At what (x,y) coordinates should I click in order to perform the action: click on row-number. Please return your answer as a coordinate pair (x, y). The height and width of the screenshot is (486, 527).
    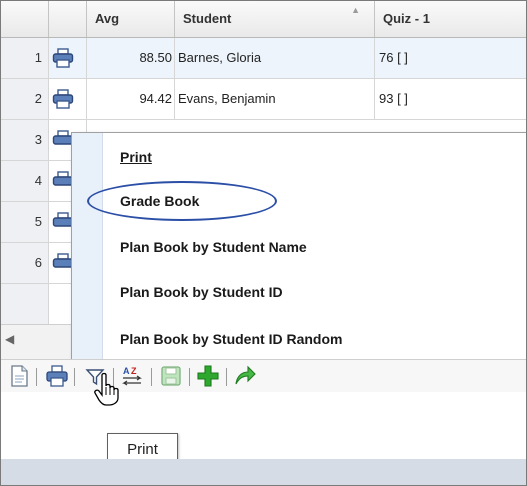
    Looking at the image, I should click on (25, 304).